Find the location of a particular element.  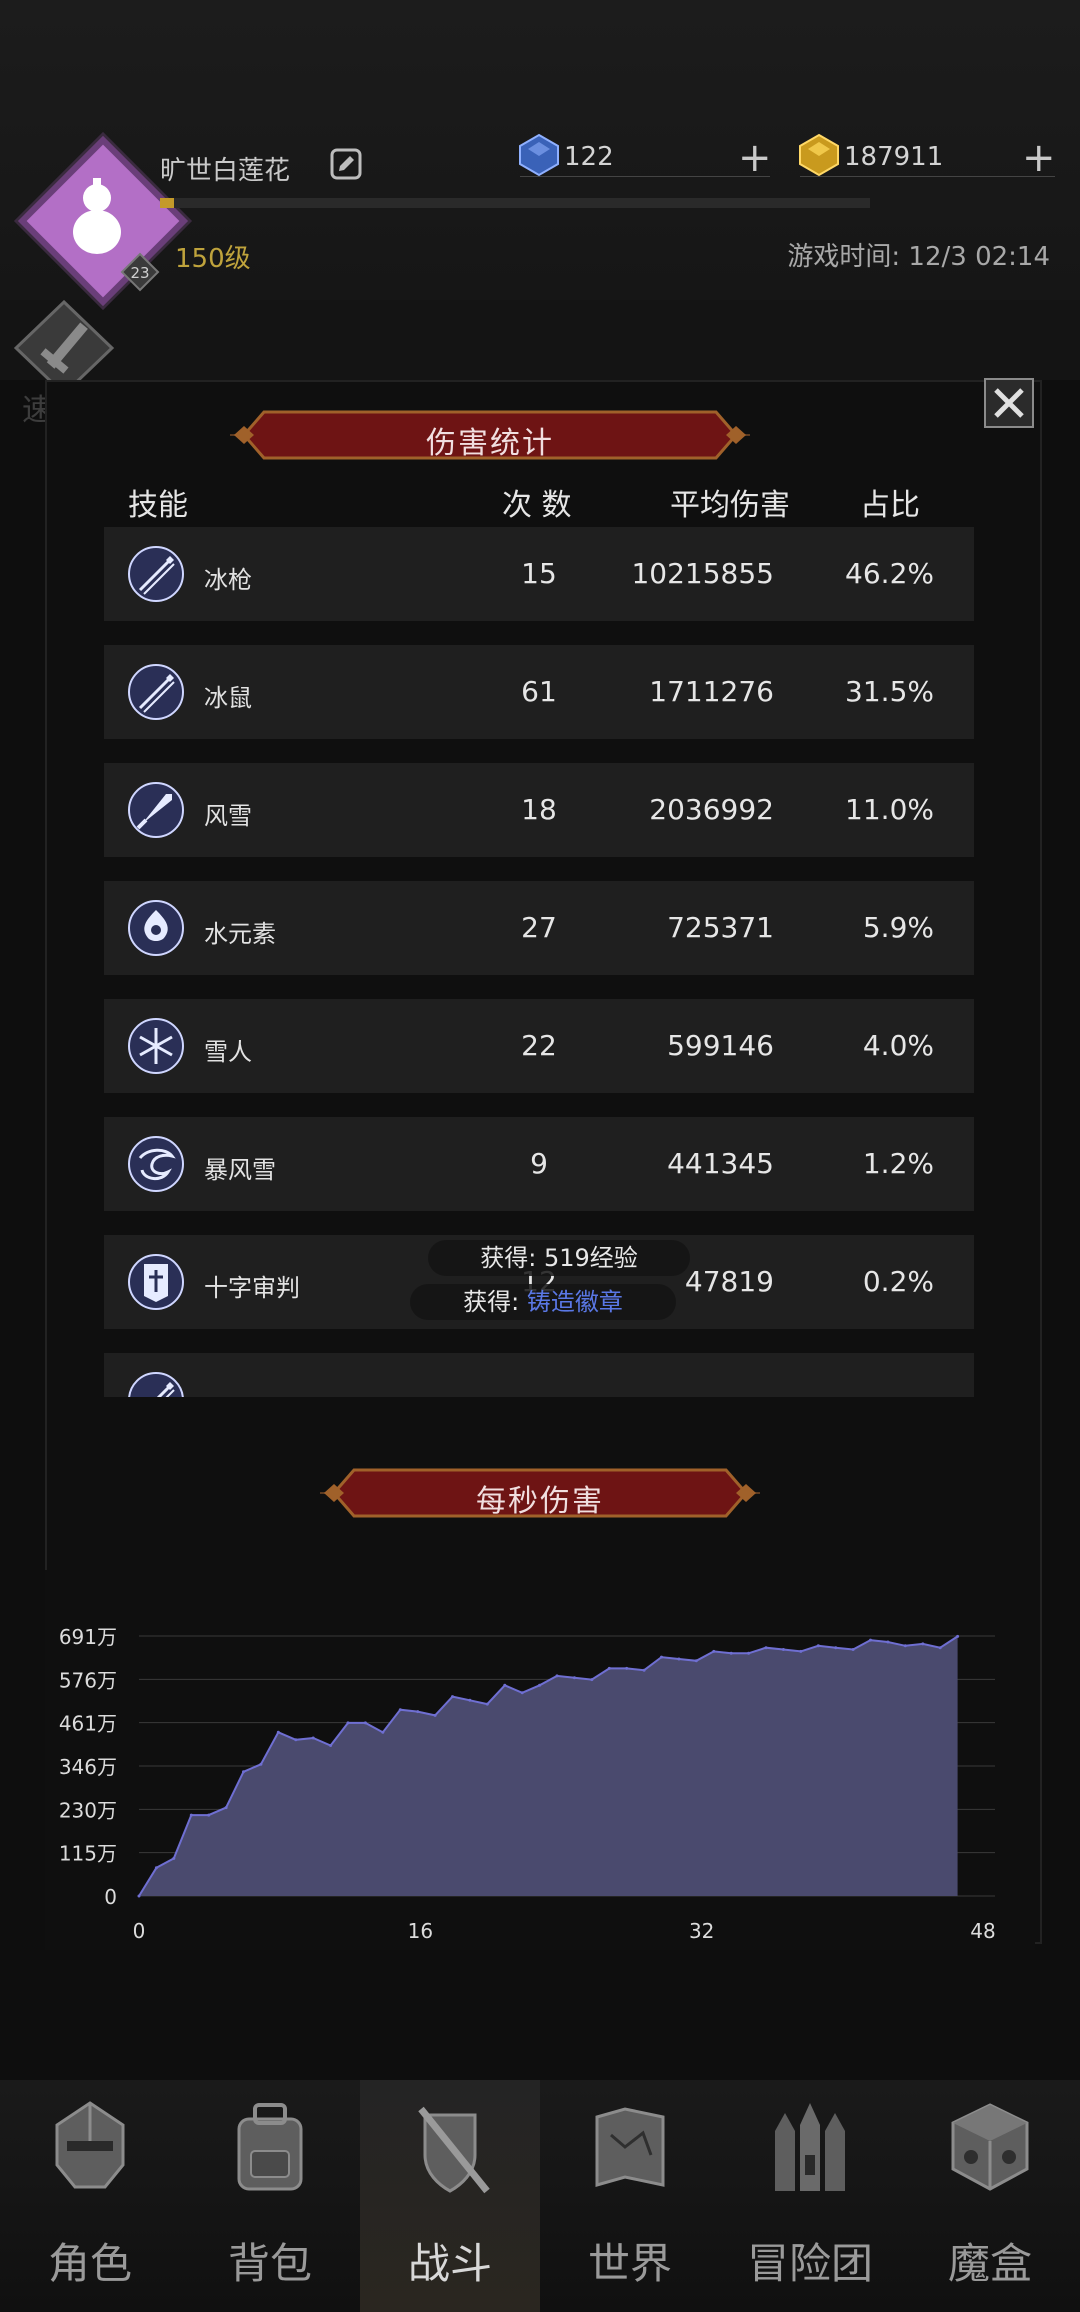

damage-row: 暴风雪 9 441345 1.2% is located at coordinates (539, 1164).